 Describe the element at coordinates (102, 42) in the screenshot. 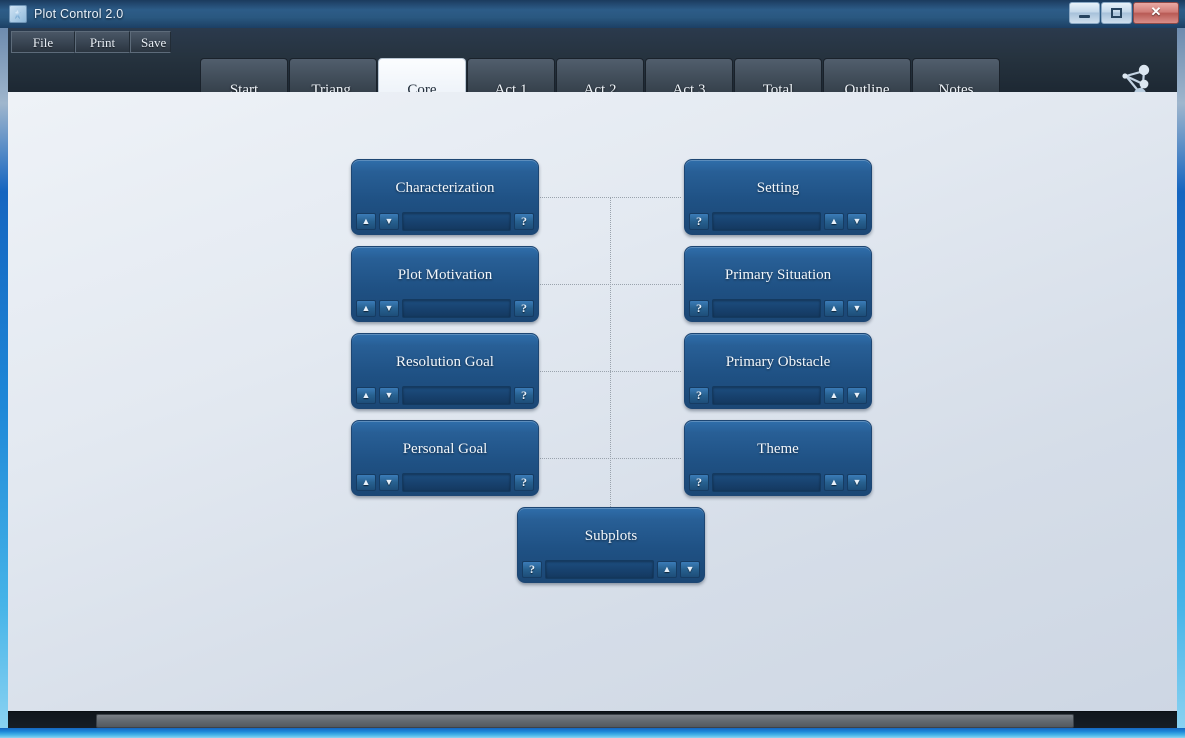

I see `menu-print: Print` at that location.